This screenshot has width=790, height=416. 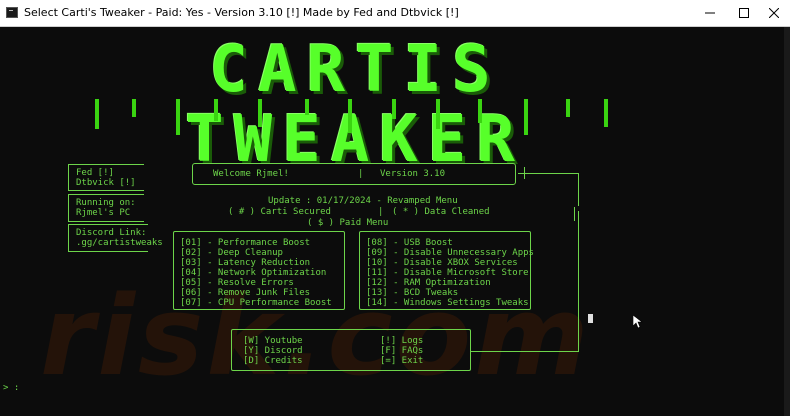 What do you see at coordinates (245, 243) in the screenshot?
I see `menu-item-01: [01] - Performance Boost` at bounding box center [245, 243].